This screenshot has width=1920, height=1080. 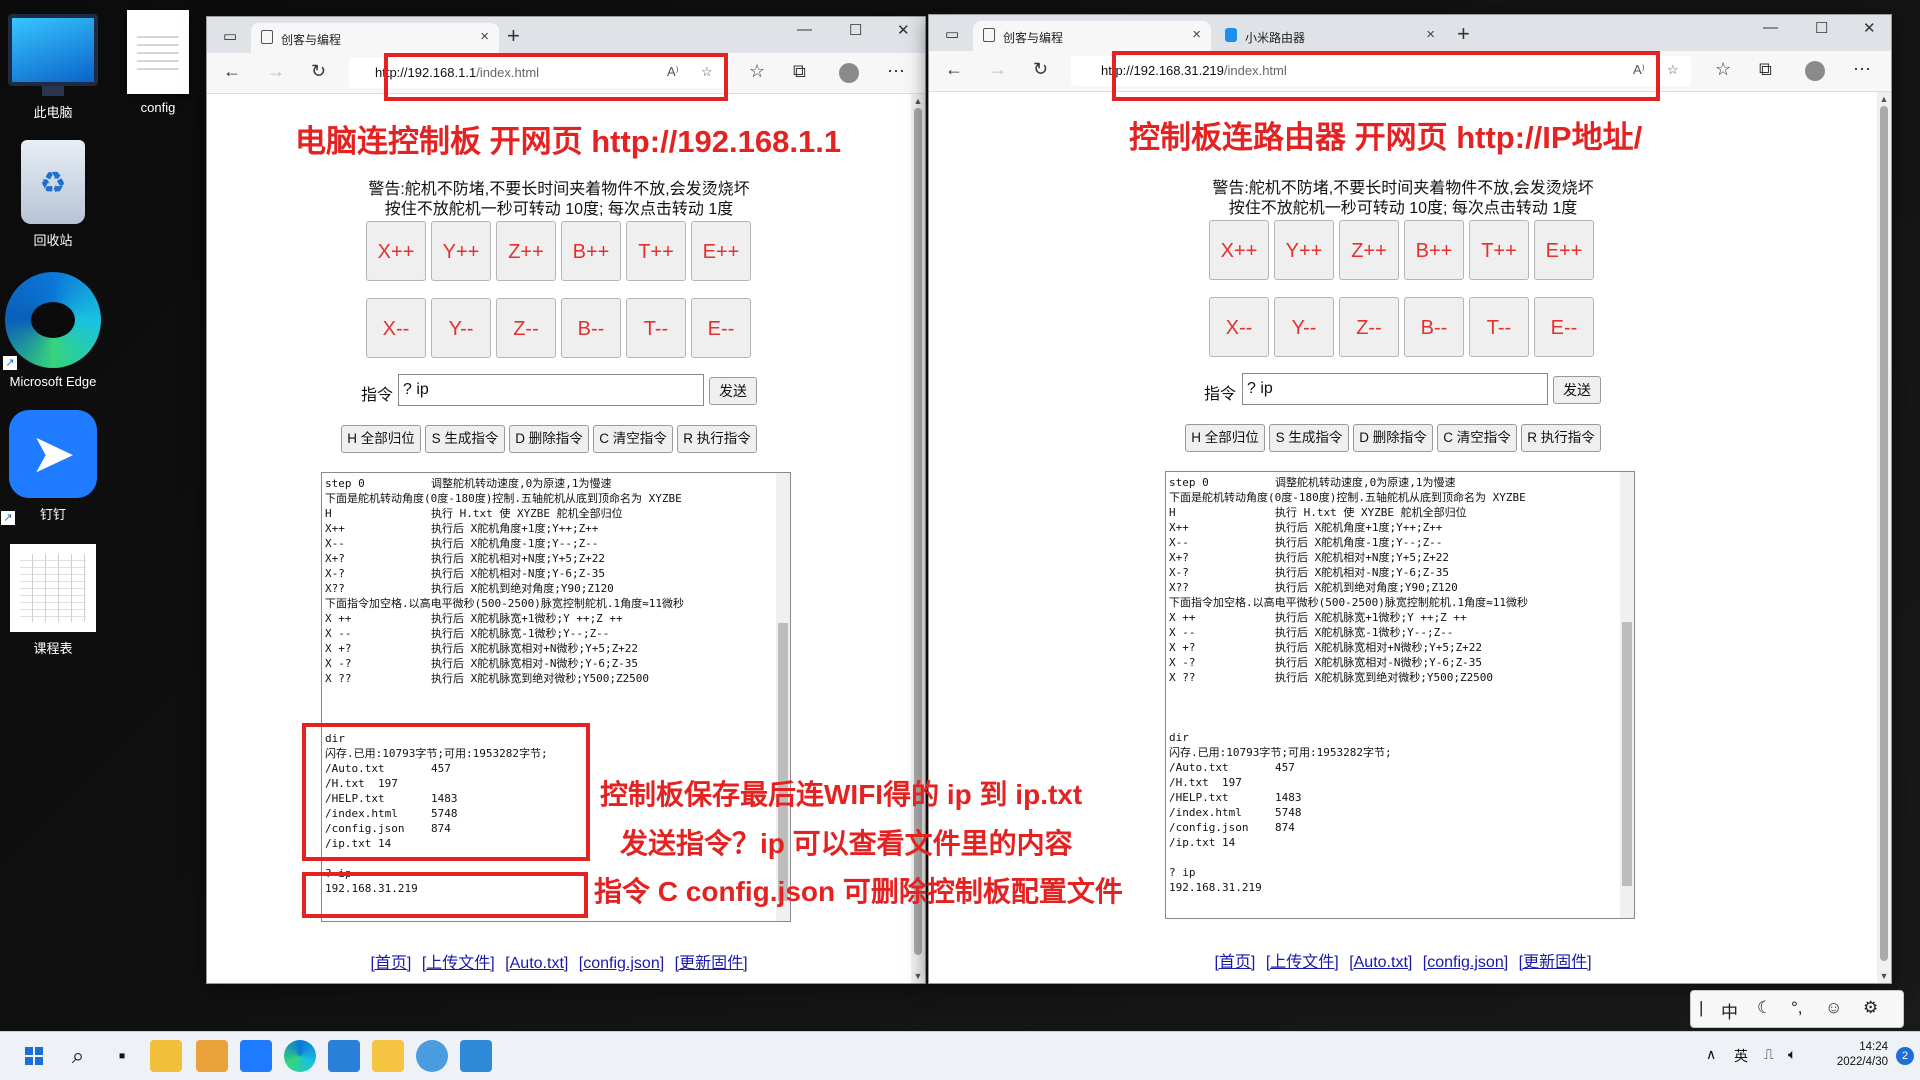 I want to click on profile-avatar, so click(x=849, y=73).